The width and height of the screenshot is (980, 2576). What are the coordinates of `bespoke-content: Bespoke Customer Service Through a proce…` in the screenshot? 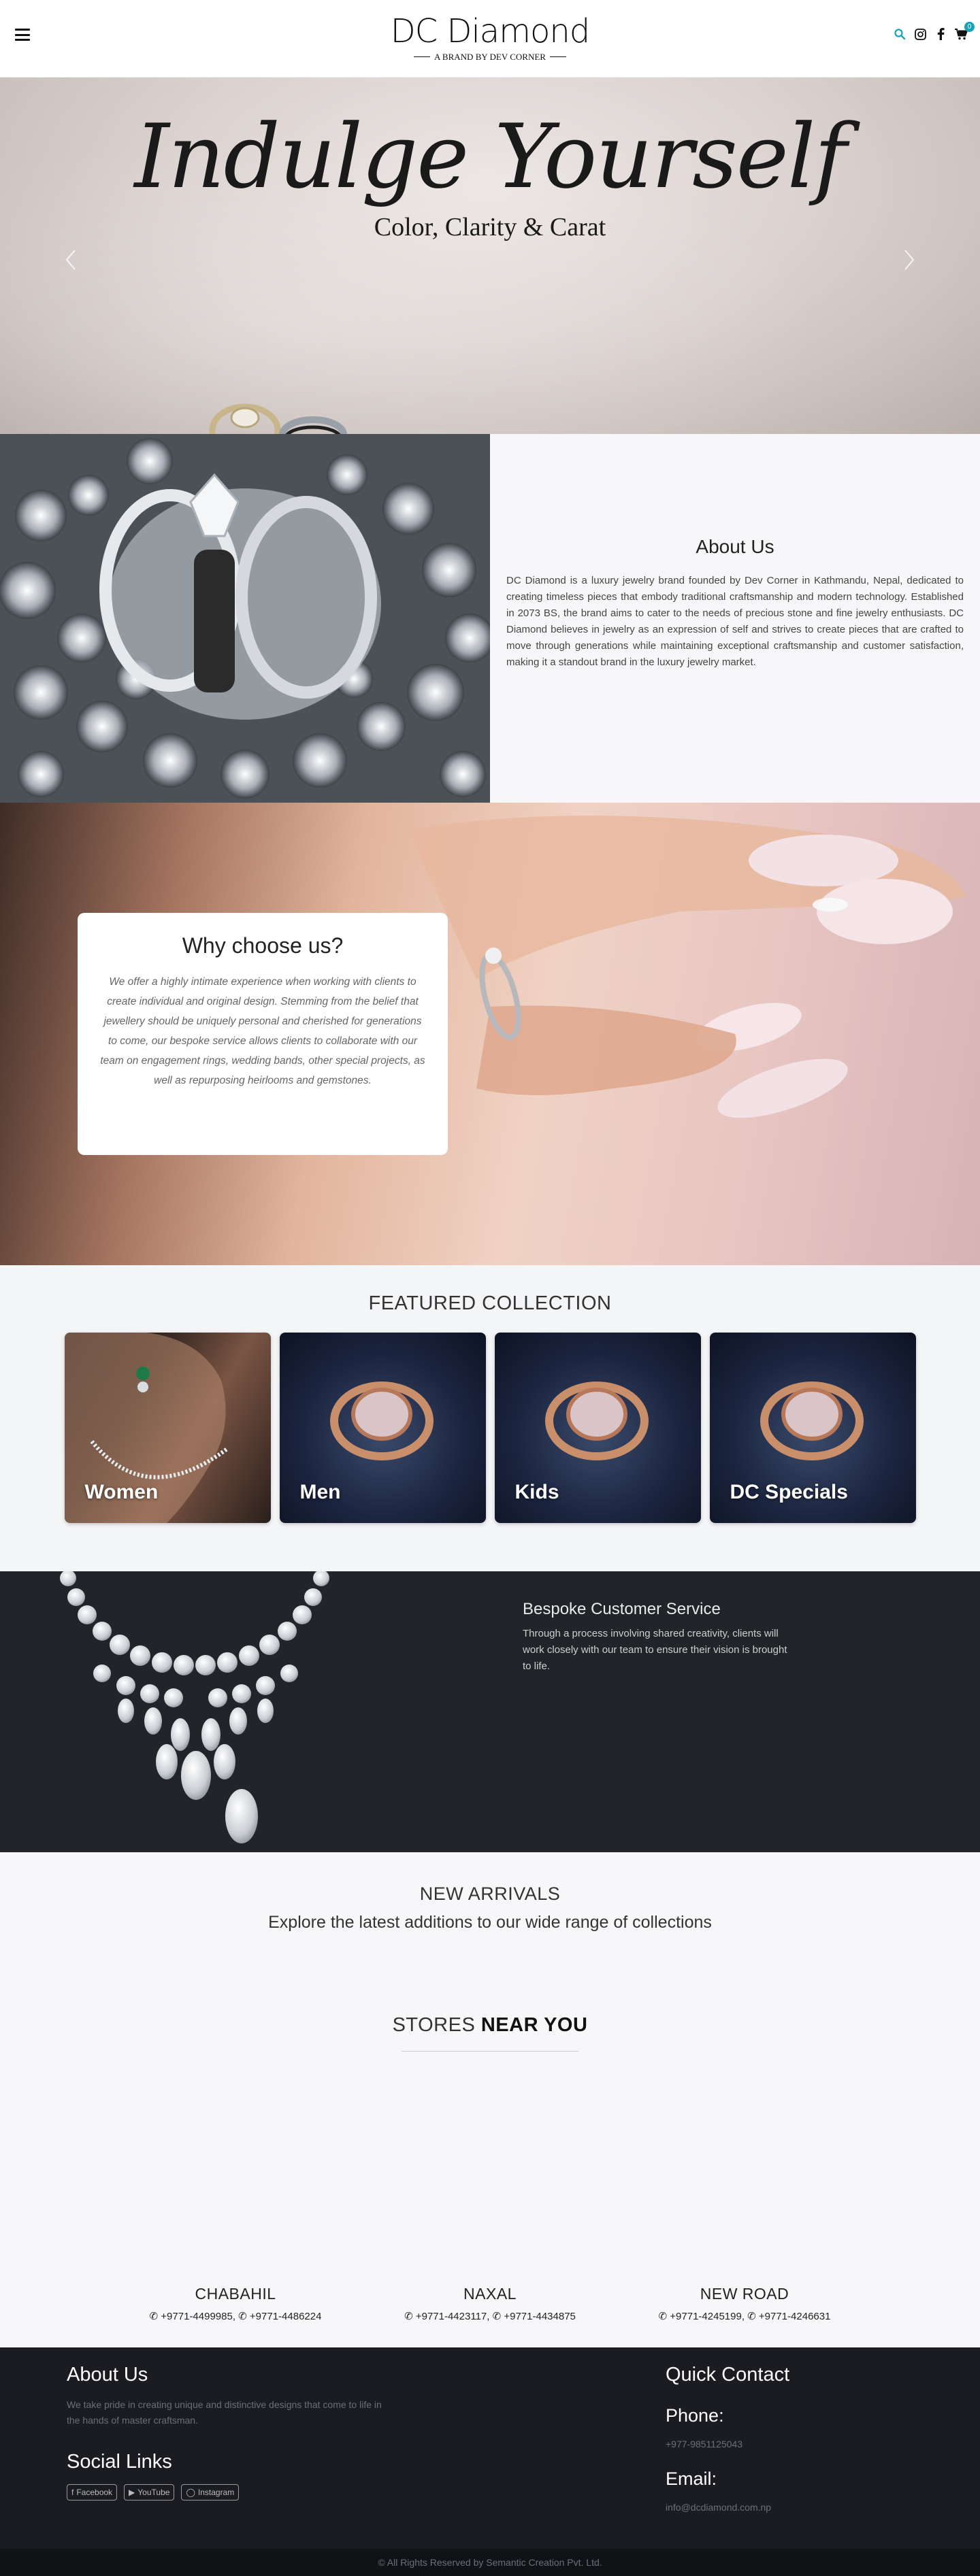 It's located at (659, 1637).